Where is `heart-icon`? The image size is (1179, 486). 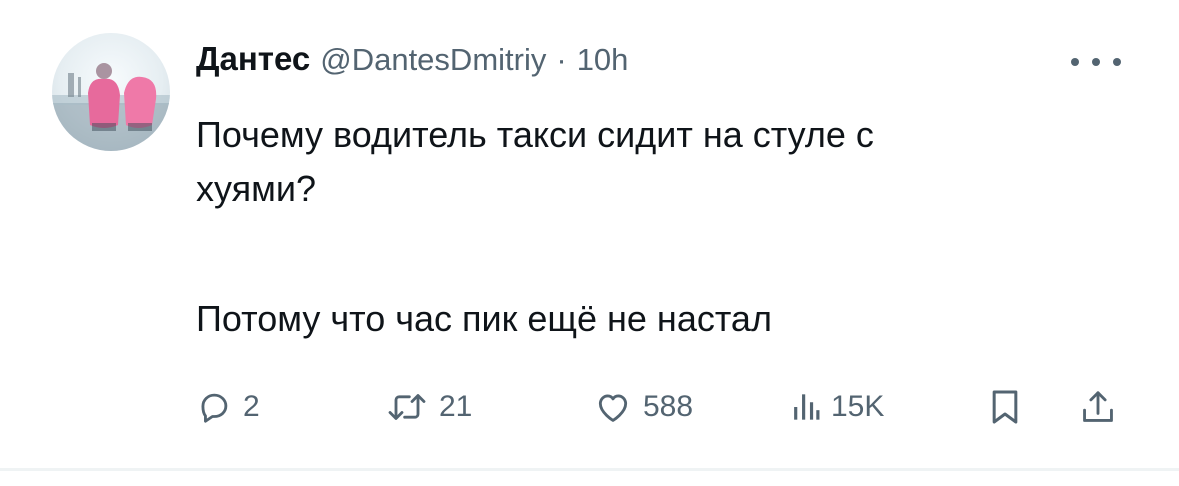 heart-icon is located at coordinates (613, 408).